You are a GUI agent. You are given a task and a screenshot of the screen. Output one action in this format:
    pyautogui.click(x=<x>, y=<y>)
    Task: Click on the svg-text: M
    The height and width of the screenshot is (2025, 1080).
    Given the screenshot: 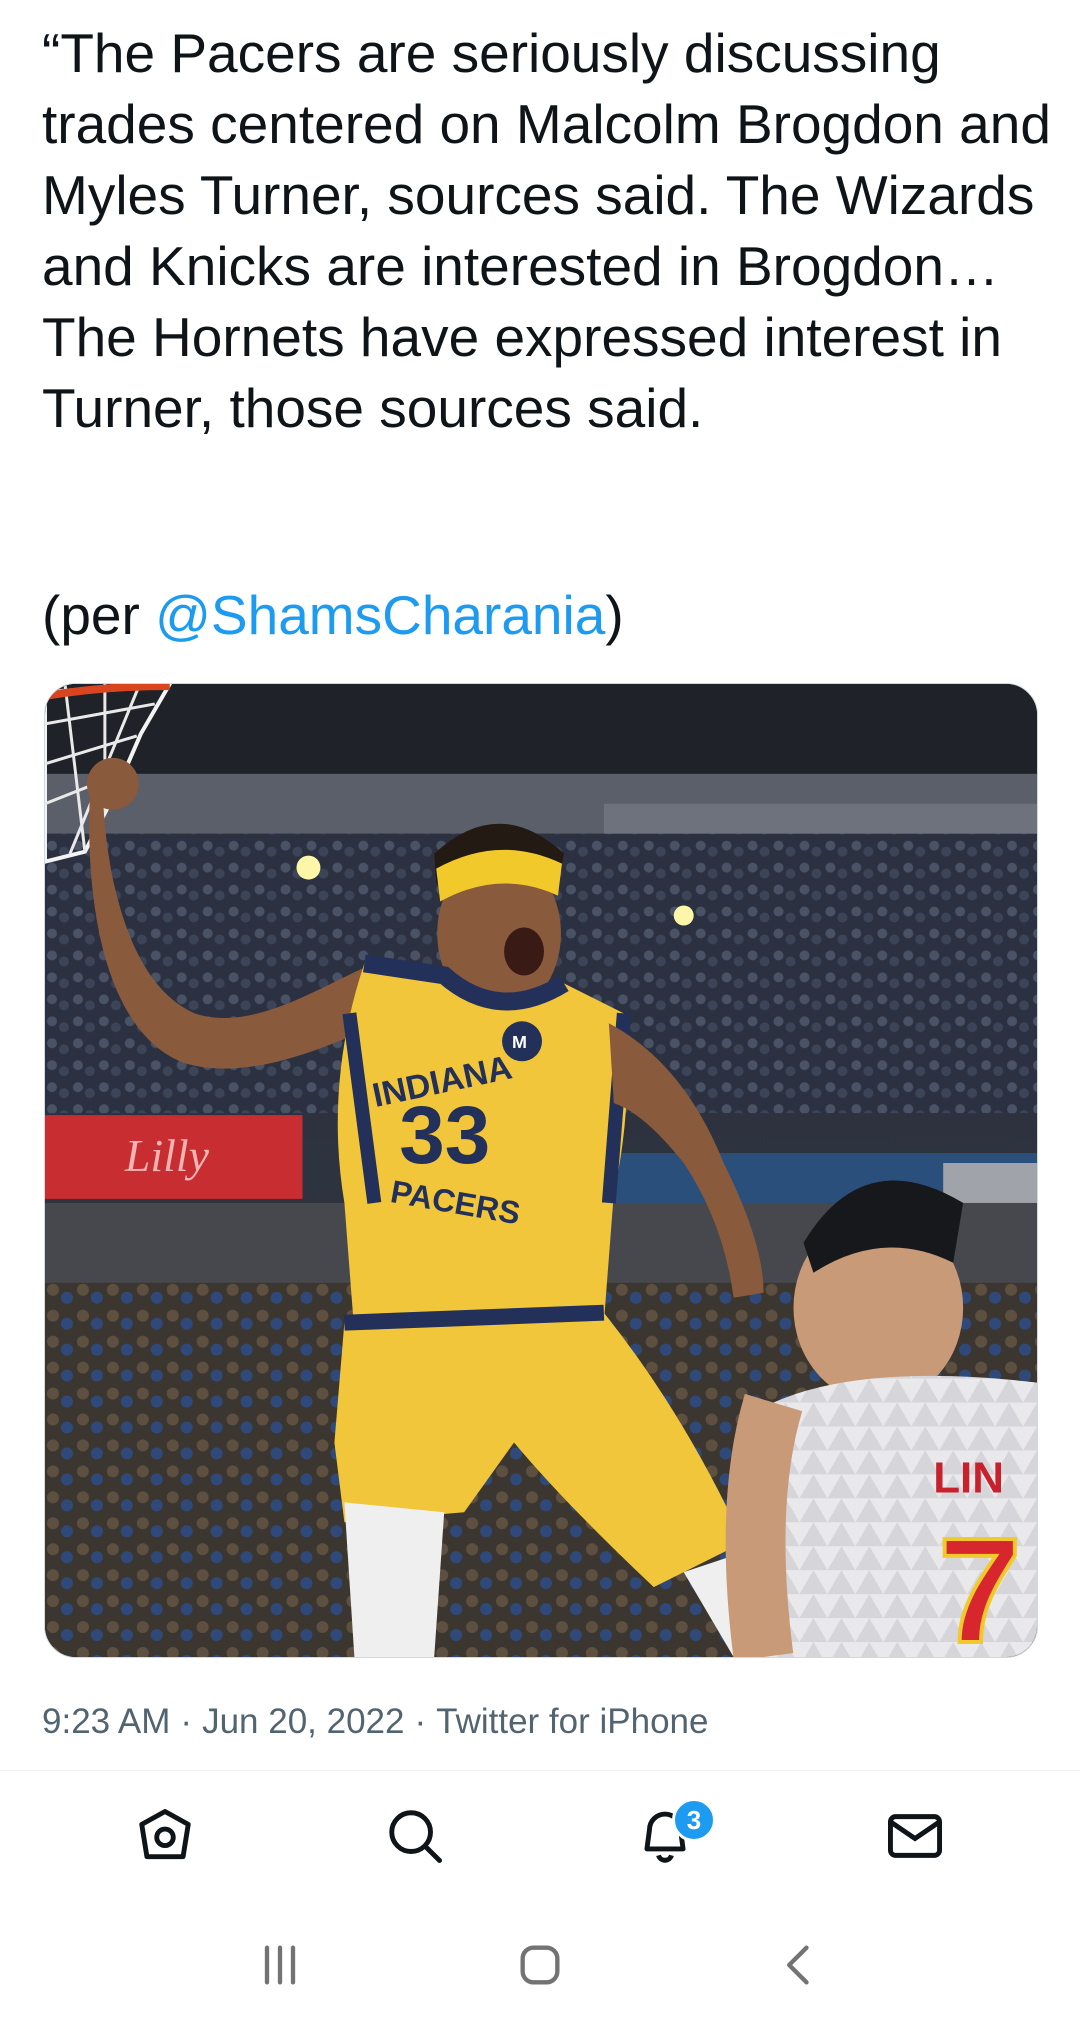 What is the action you would take?
    pyautogui.click(x=519, y=1042)
    